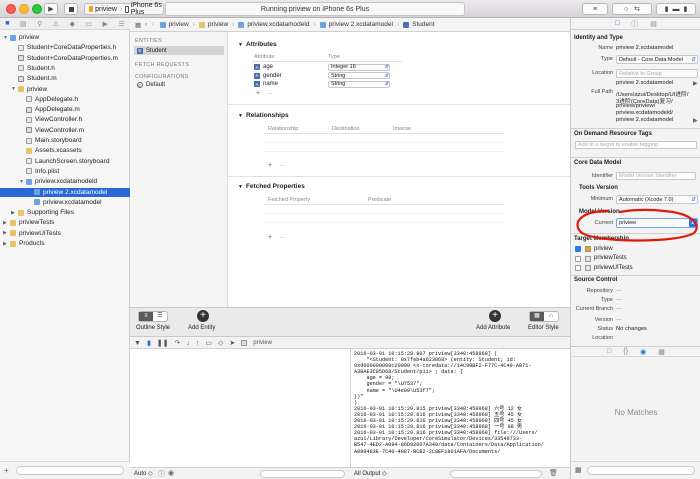 This screenshot has width=700, height=479. I want to click on inverse-column-header: Inverse, so click(402, 129).